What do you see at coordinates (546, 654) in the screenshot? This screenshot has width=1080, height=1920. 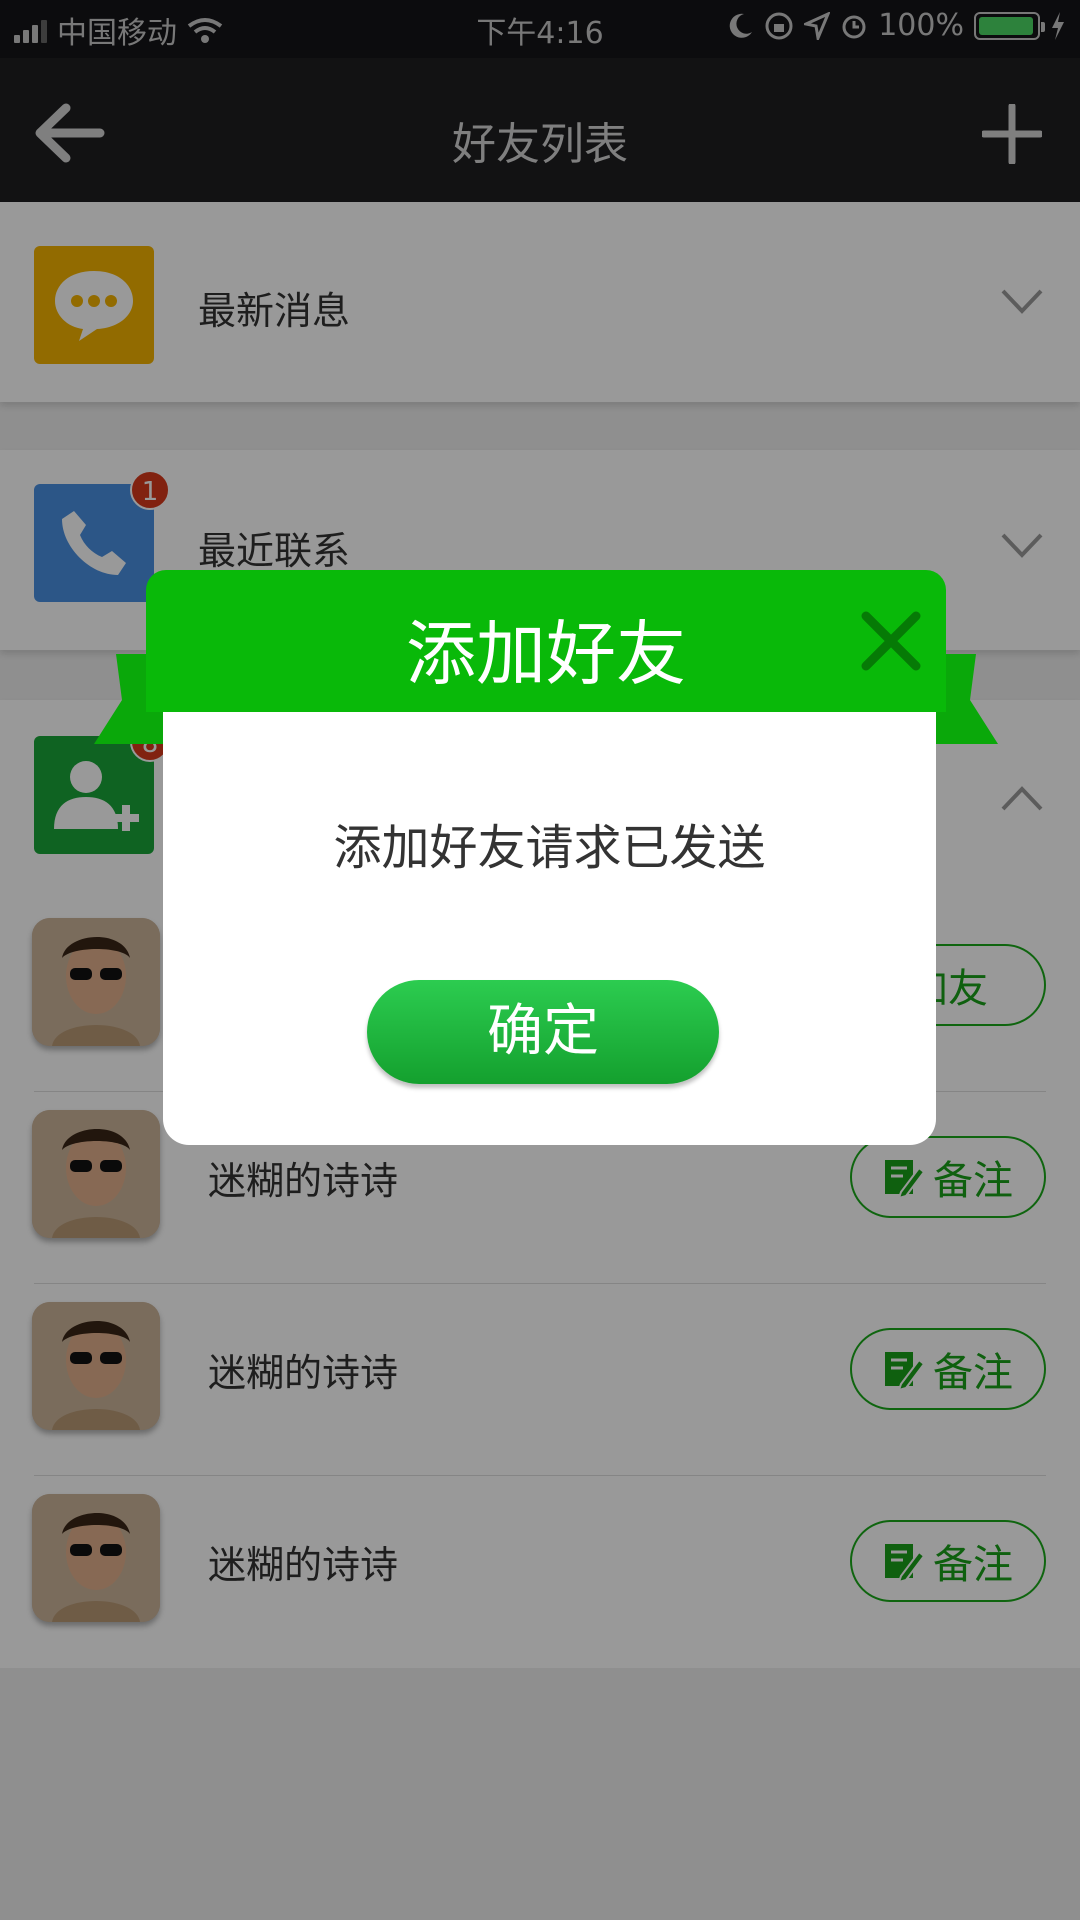 I see `dialog-title: 添加好友` at bounding box center [546, 654].